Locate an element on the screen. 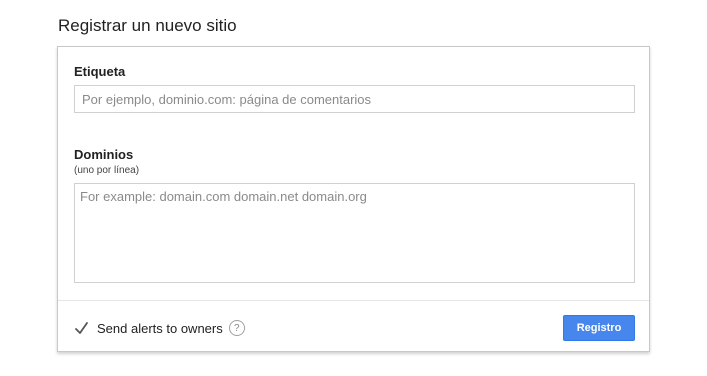 The image size is (707, 376). footer-divider is located at coordinates (353, 300).